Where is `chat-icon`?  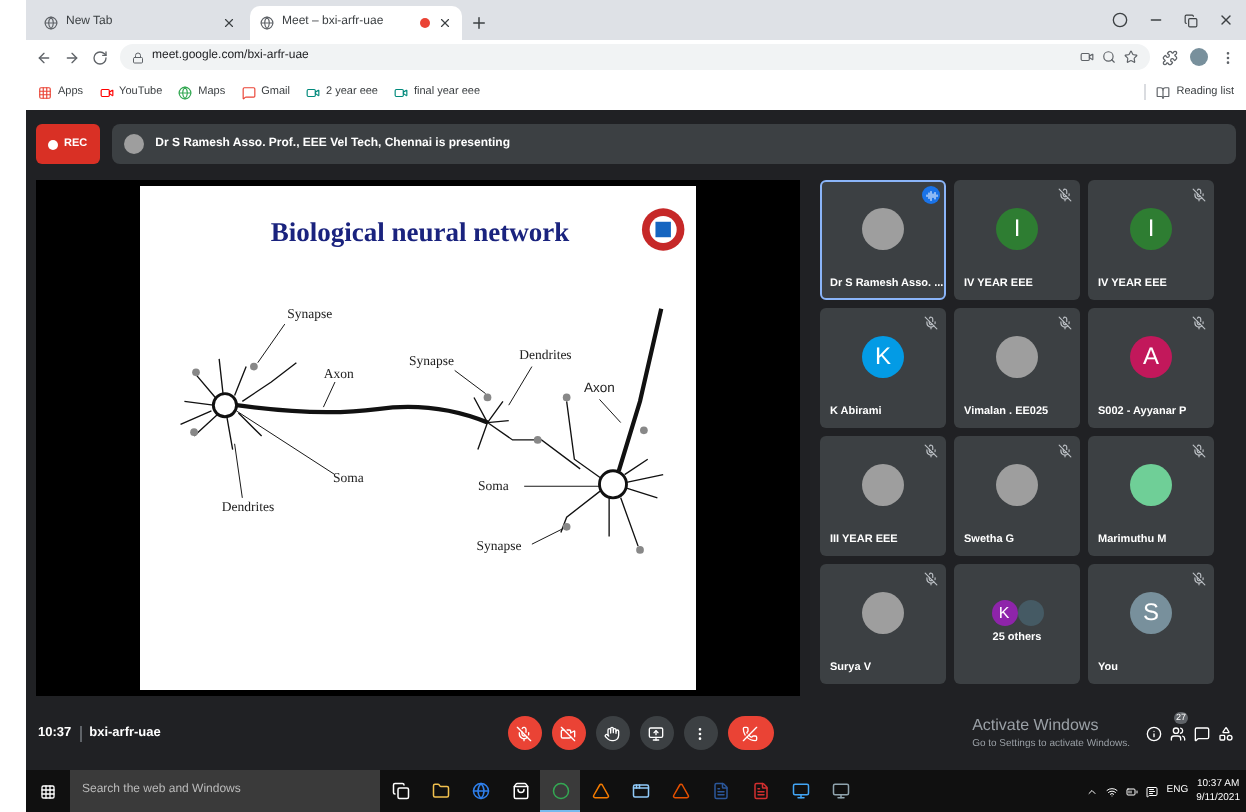 chat-icon is located at coordinates (1202, 733).